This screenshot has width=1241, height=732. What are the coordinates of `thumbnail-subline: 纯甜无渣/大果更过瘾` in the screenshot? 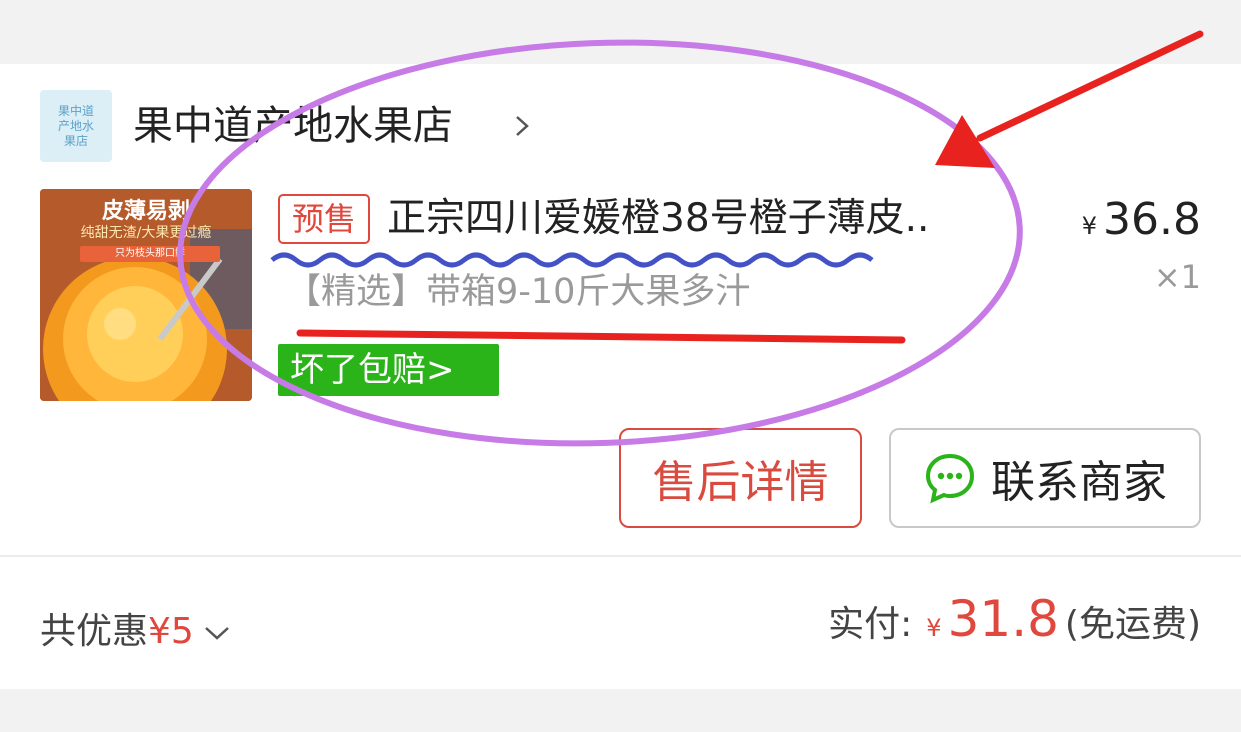 It's located at (146, 233).